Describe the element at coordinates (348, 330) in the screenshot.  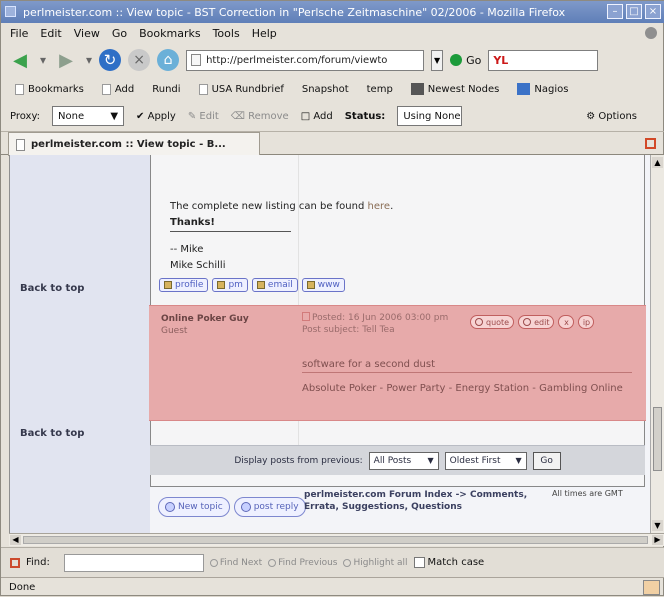
I see `post-subject: Post subject: Tell Tea` at that location.